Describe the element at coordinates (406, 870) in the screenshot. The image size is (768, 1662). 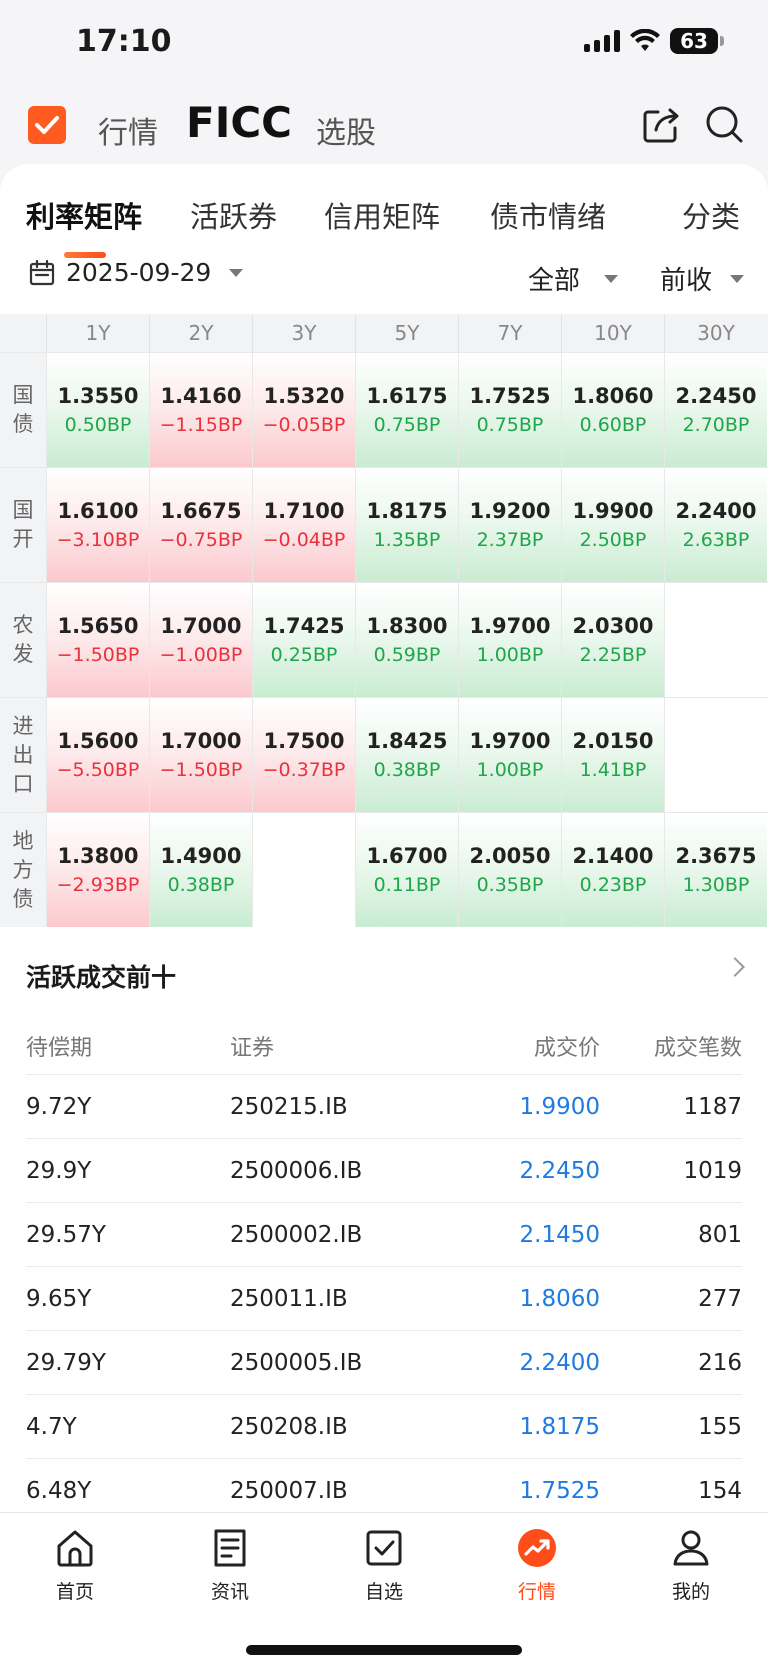
I see `matrix-cell: 1.6700 0.11BP` at that location.